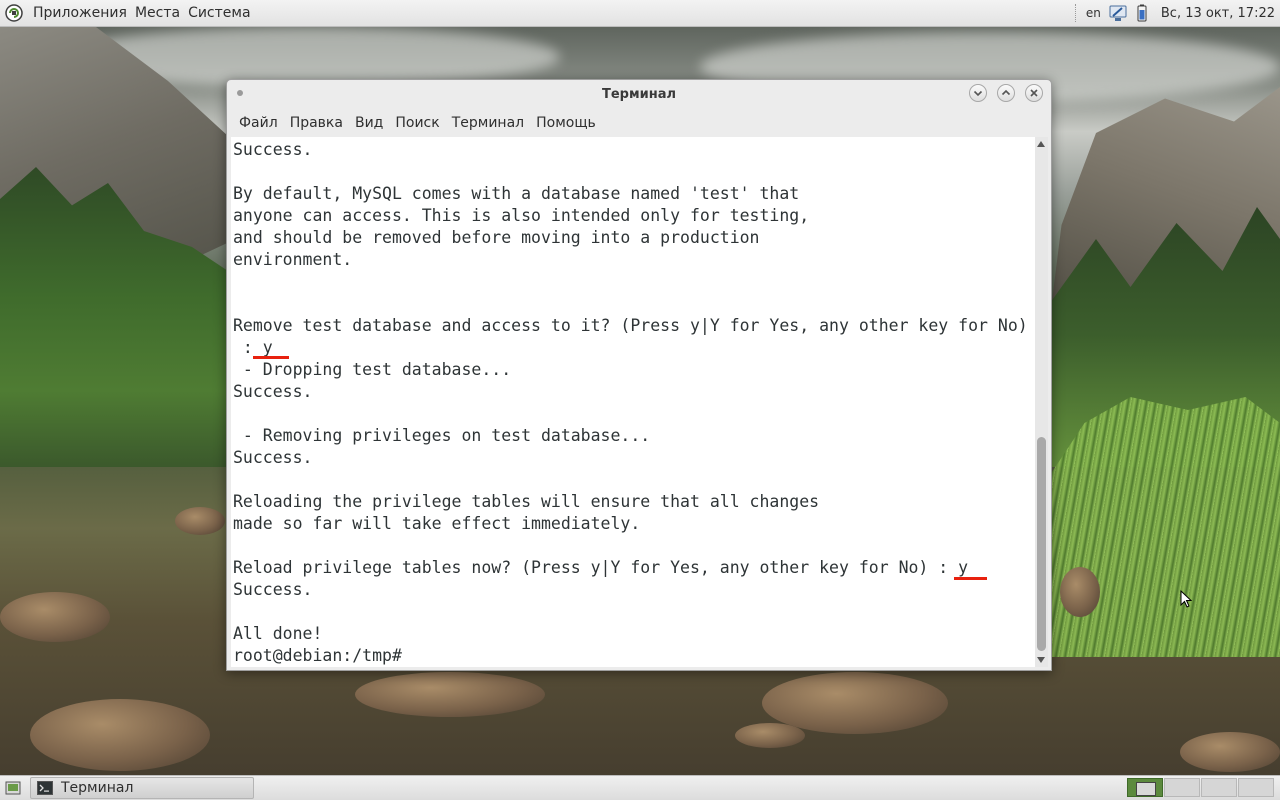 The width and height of the screenshot is (1280, 800). What do you see at coordinates (1118, 13) in the screenshot?
I see `network-icon` at bounding box center [1118, 13].